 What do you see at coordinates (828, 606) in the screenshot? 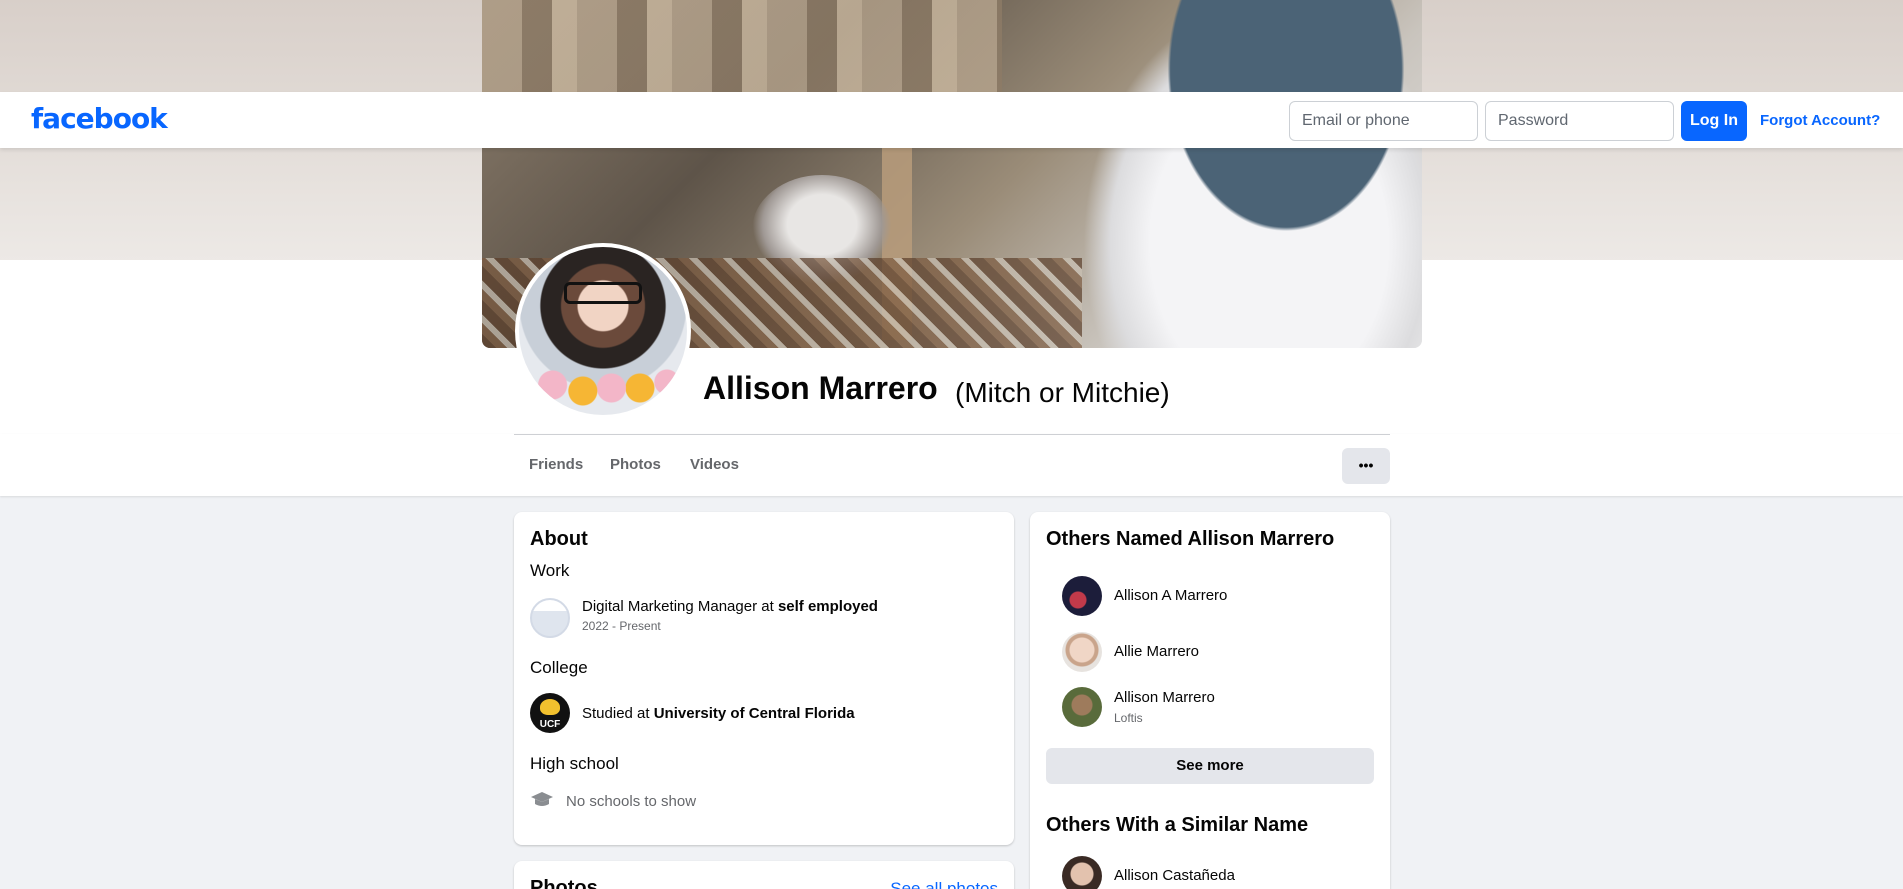
I see `work-place: self employed` at bounding box center [828, 606].